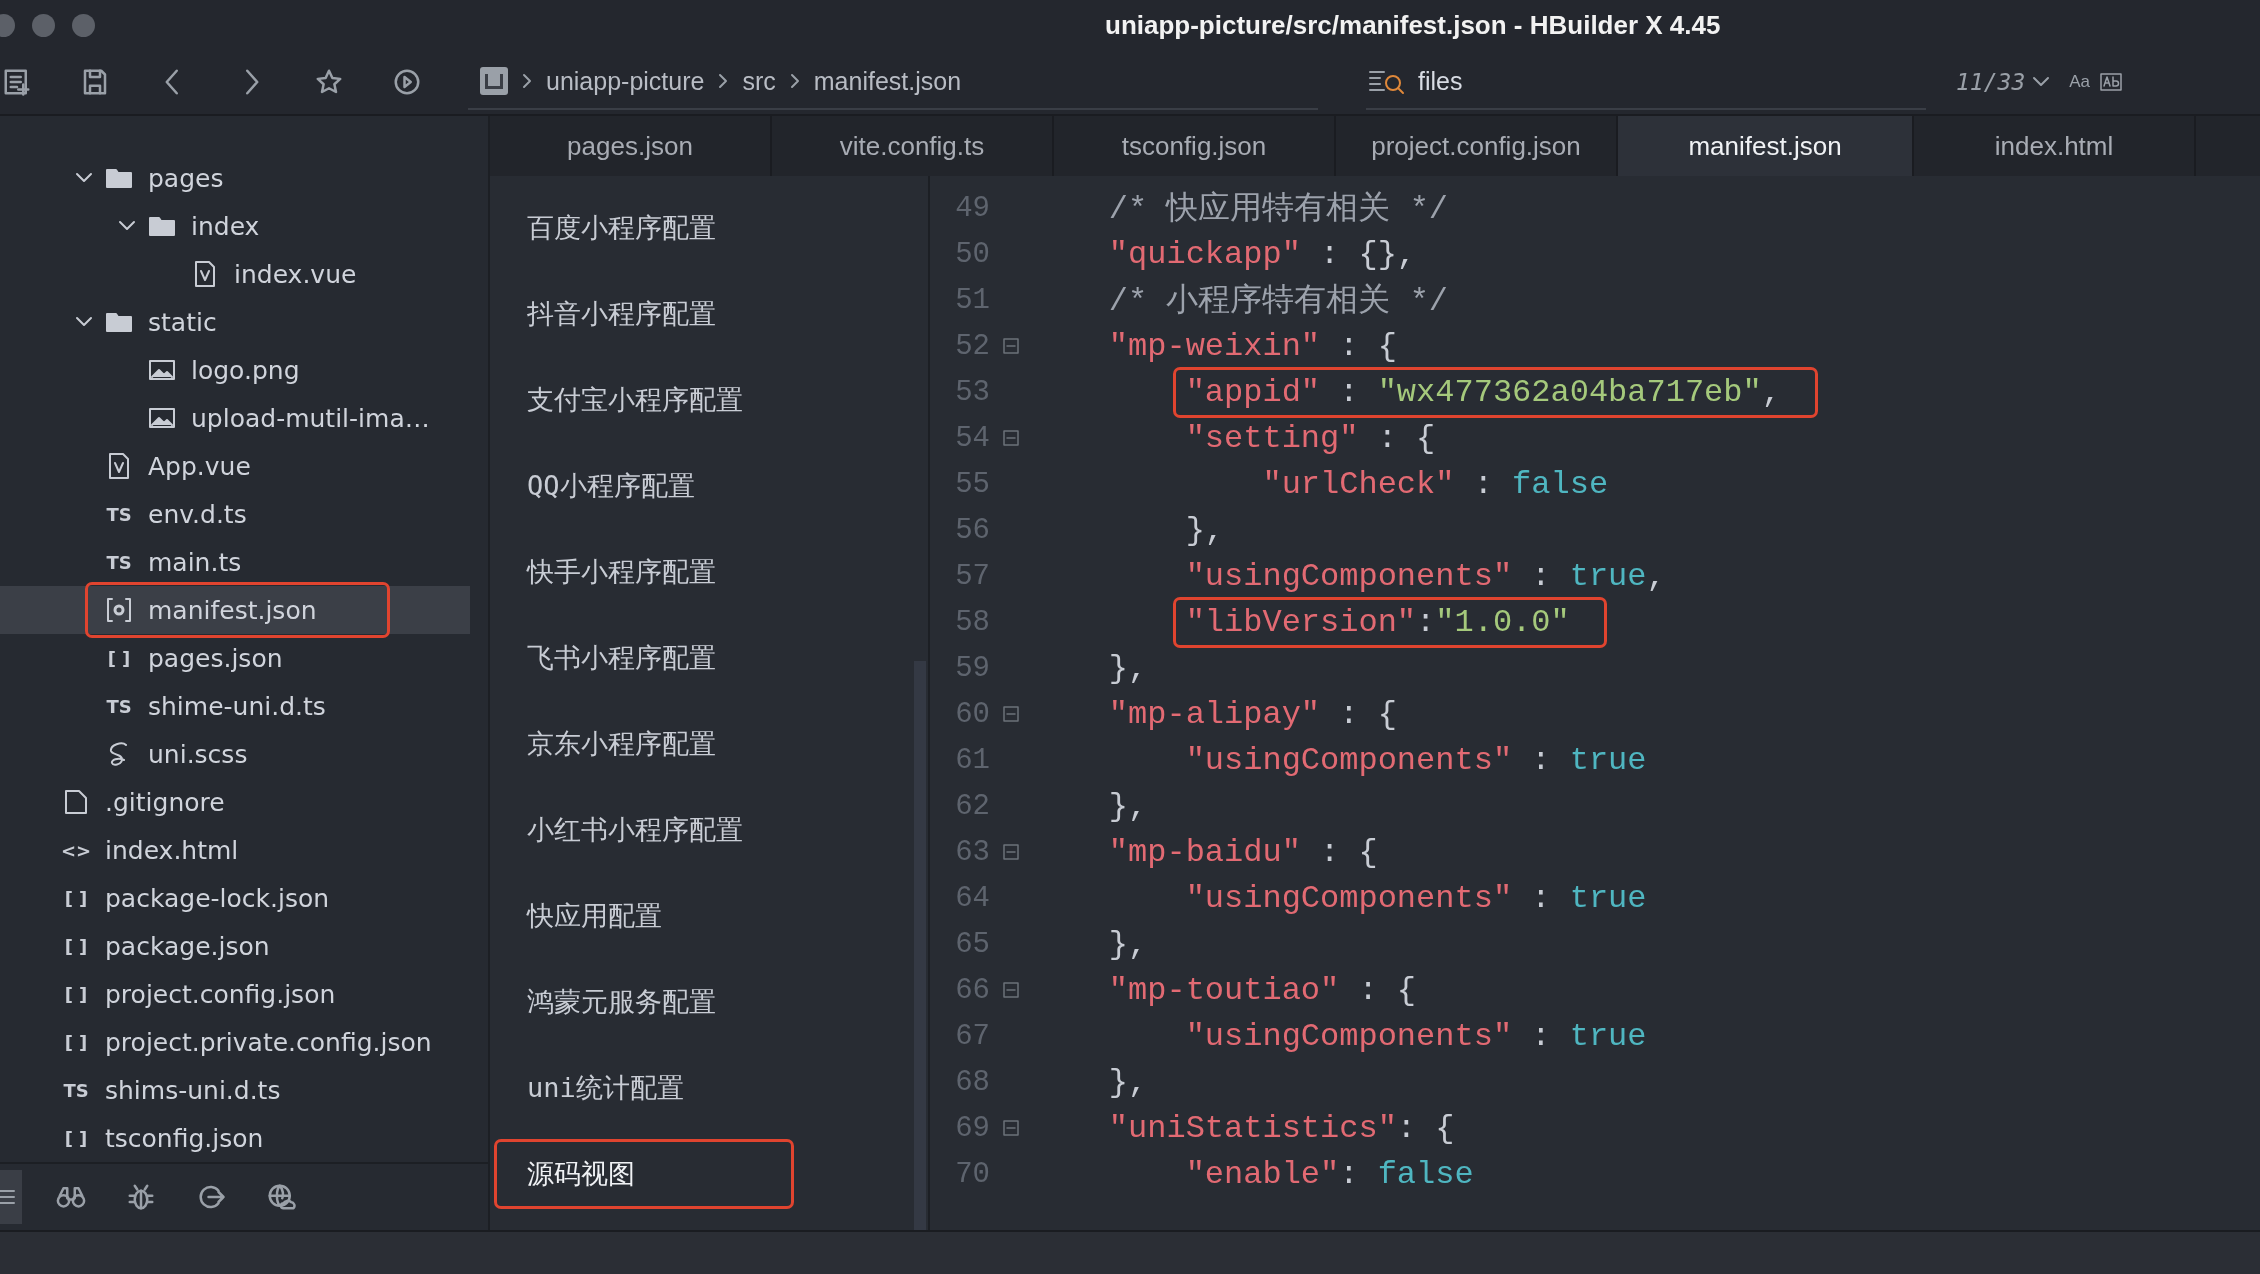  Describe the element at coordinates (759, 81) in the screenshot. I see `breadcrumb-item: src` at that location.